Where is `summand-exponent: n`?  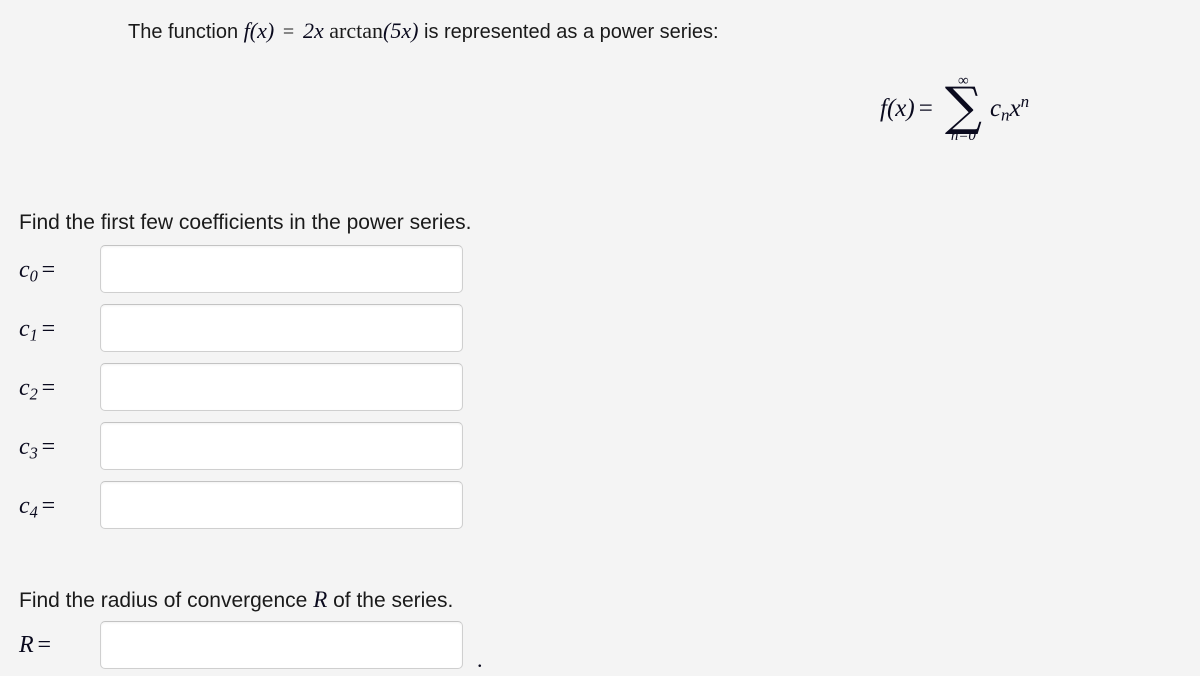
summand-exponent: n is located at coordinates (1025, 101).